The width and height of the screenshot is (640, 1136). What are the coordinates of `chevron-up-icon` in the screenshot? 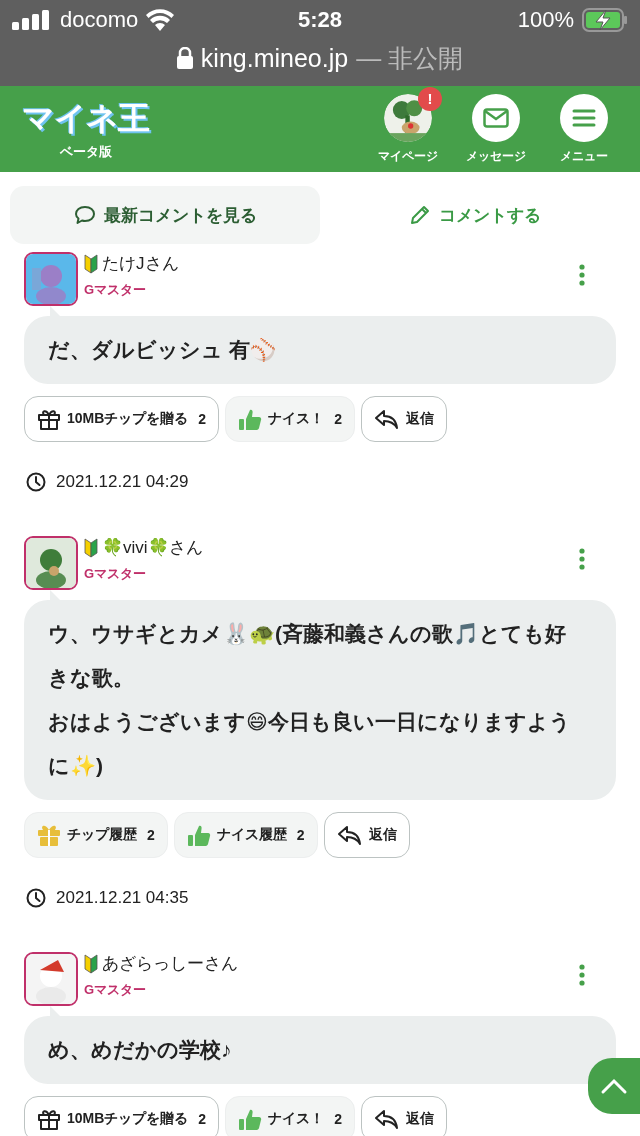 It's located at (614, 1086).